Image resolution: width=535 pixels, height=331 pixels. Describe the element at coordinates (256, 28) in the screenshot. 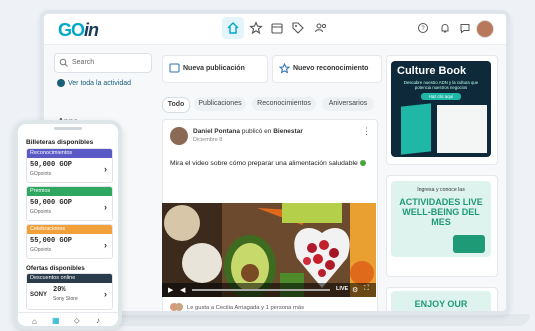

I see `star-icon` at that location.